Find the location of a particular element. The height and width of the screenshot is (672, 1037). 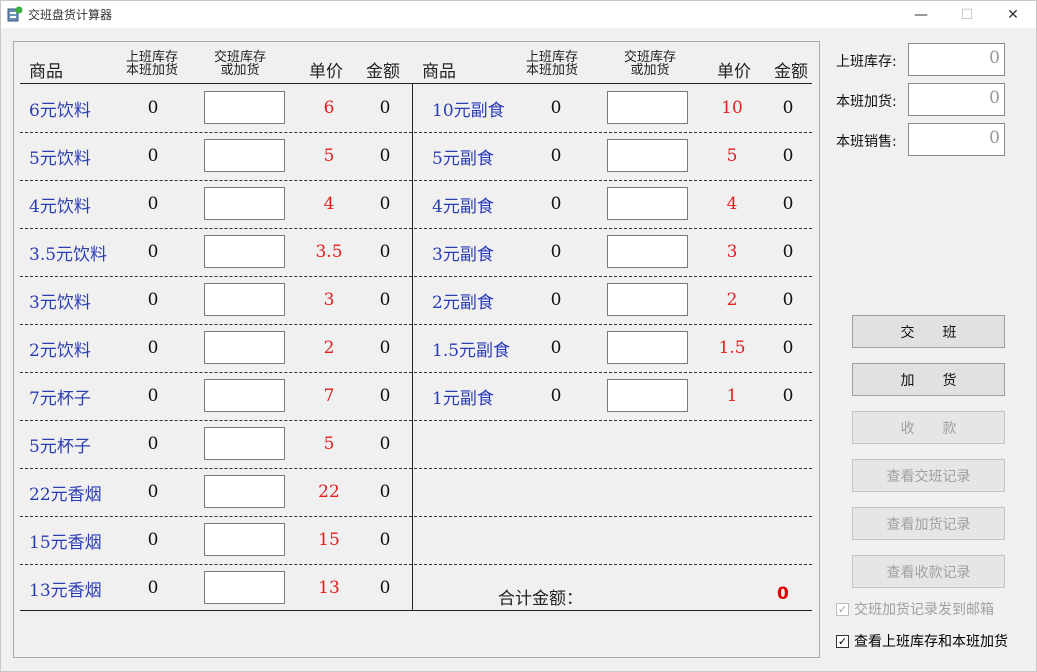

product-name: 15元香烟 is located at coordinates (65, 542).